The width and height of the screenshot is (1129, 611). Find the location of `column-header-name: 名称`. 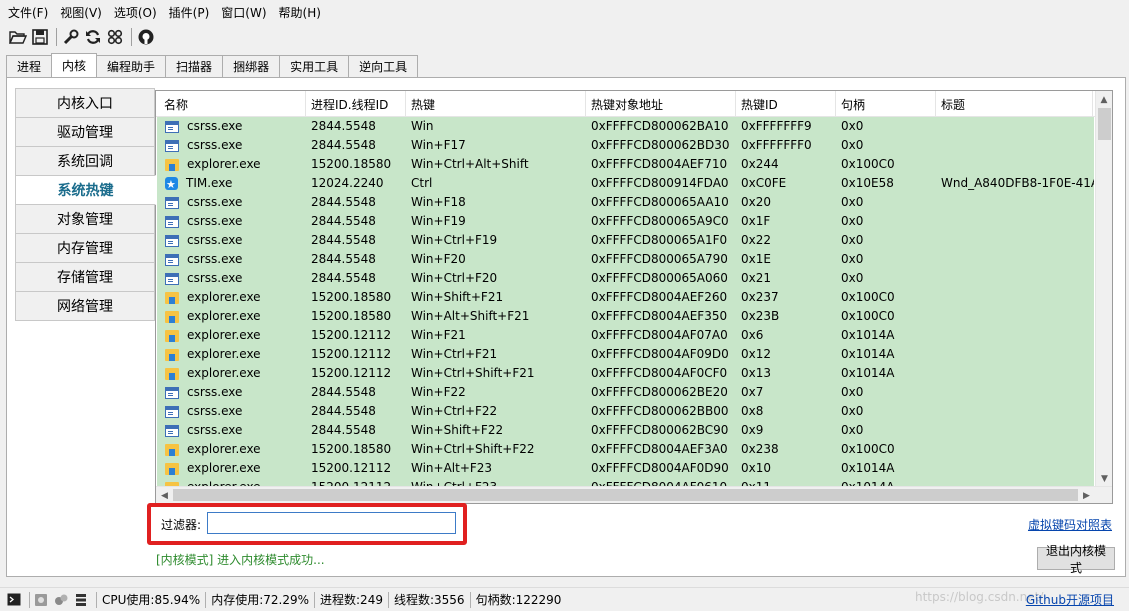

column-header-name: 名称 is located at coordinates (231, 104).